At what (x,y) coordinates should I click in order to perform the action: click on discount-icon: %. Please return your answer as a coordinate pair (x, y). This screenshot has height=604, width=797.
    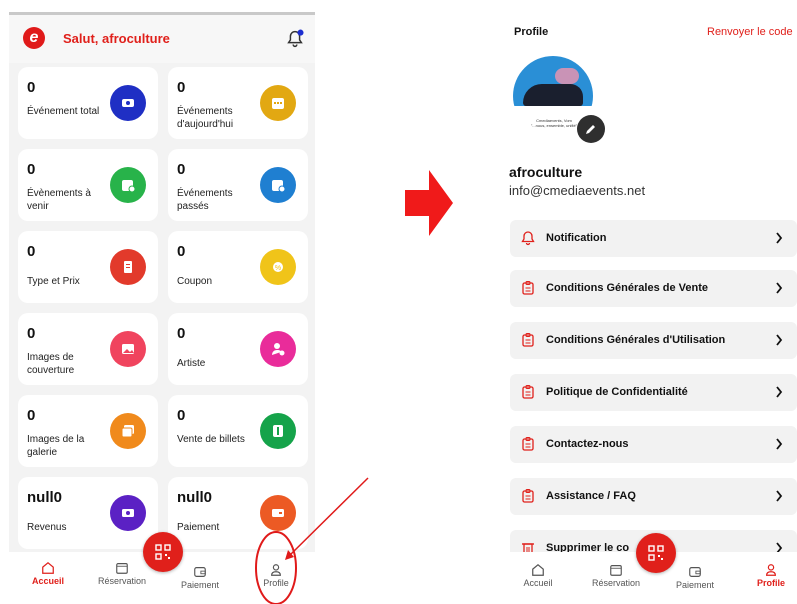
    Looking at the image, I should click on (278, 267).